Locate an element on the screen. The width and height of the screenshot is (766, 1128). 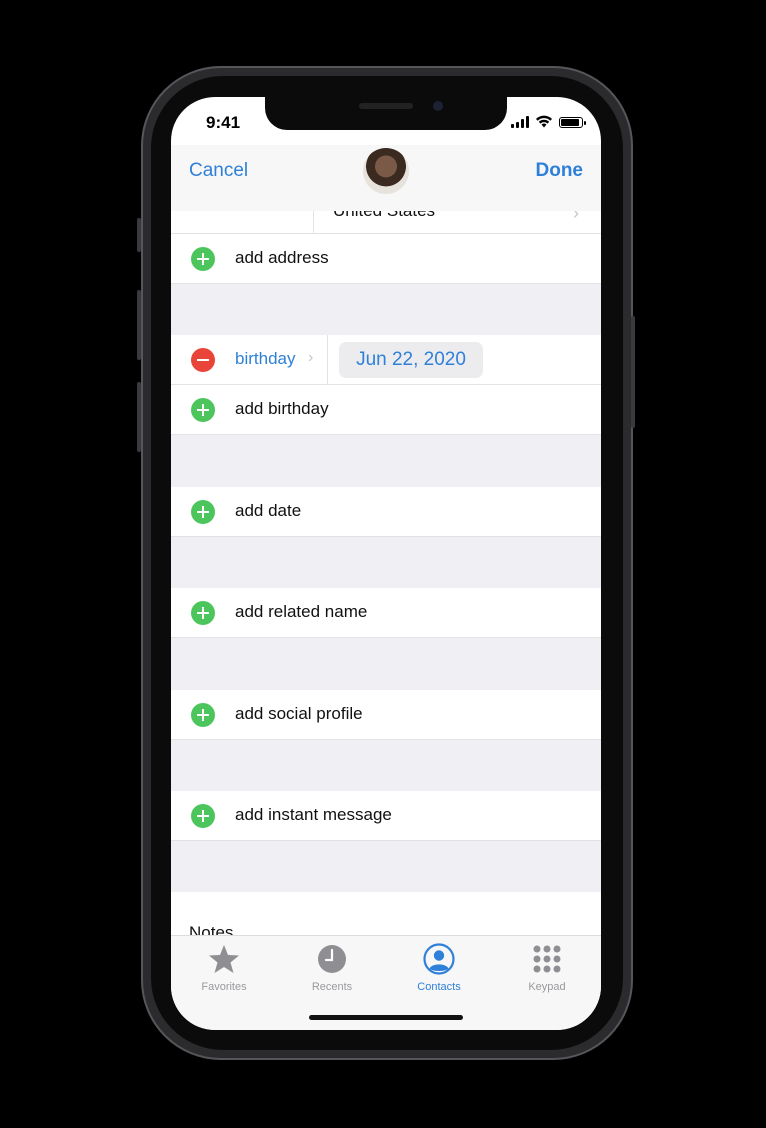
add-instant-message-label: add instant message is located at coordinates (313, 814).